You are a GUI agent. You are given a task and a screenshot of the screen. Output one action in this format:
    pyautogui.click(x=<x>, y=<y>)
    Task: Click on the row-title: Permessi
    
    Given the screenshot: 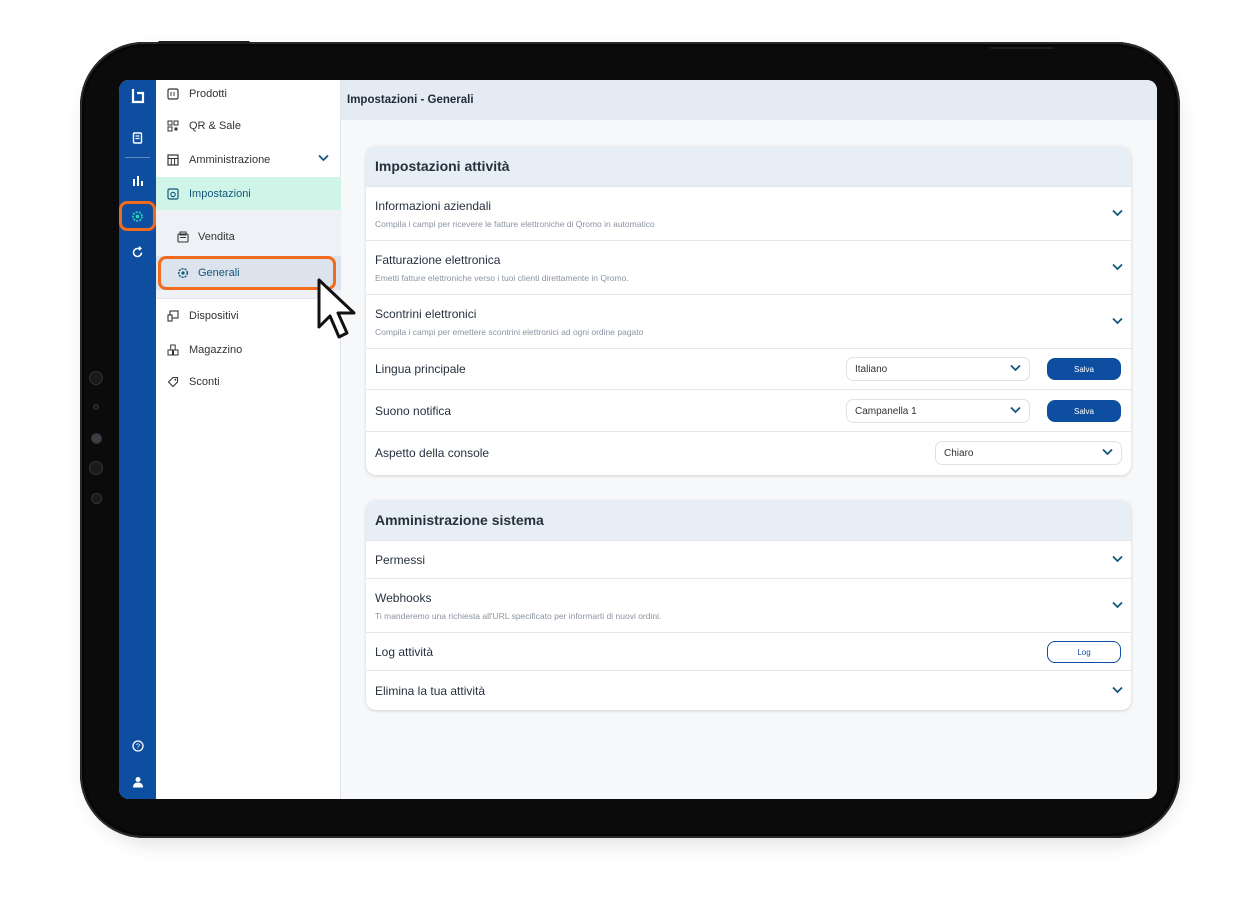 What is the action you would take?
    pyautogui.click(x=400, y=559)
    